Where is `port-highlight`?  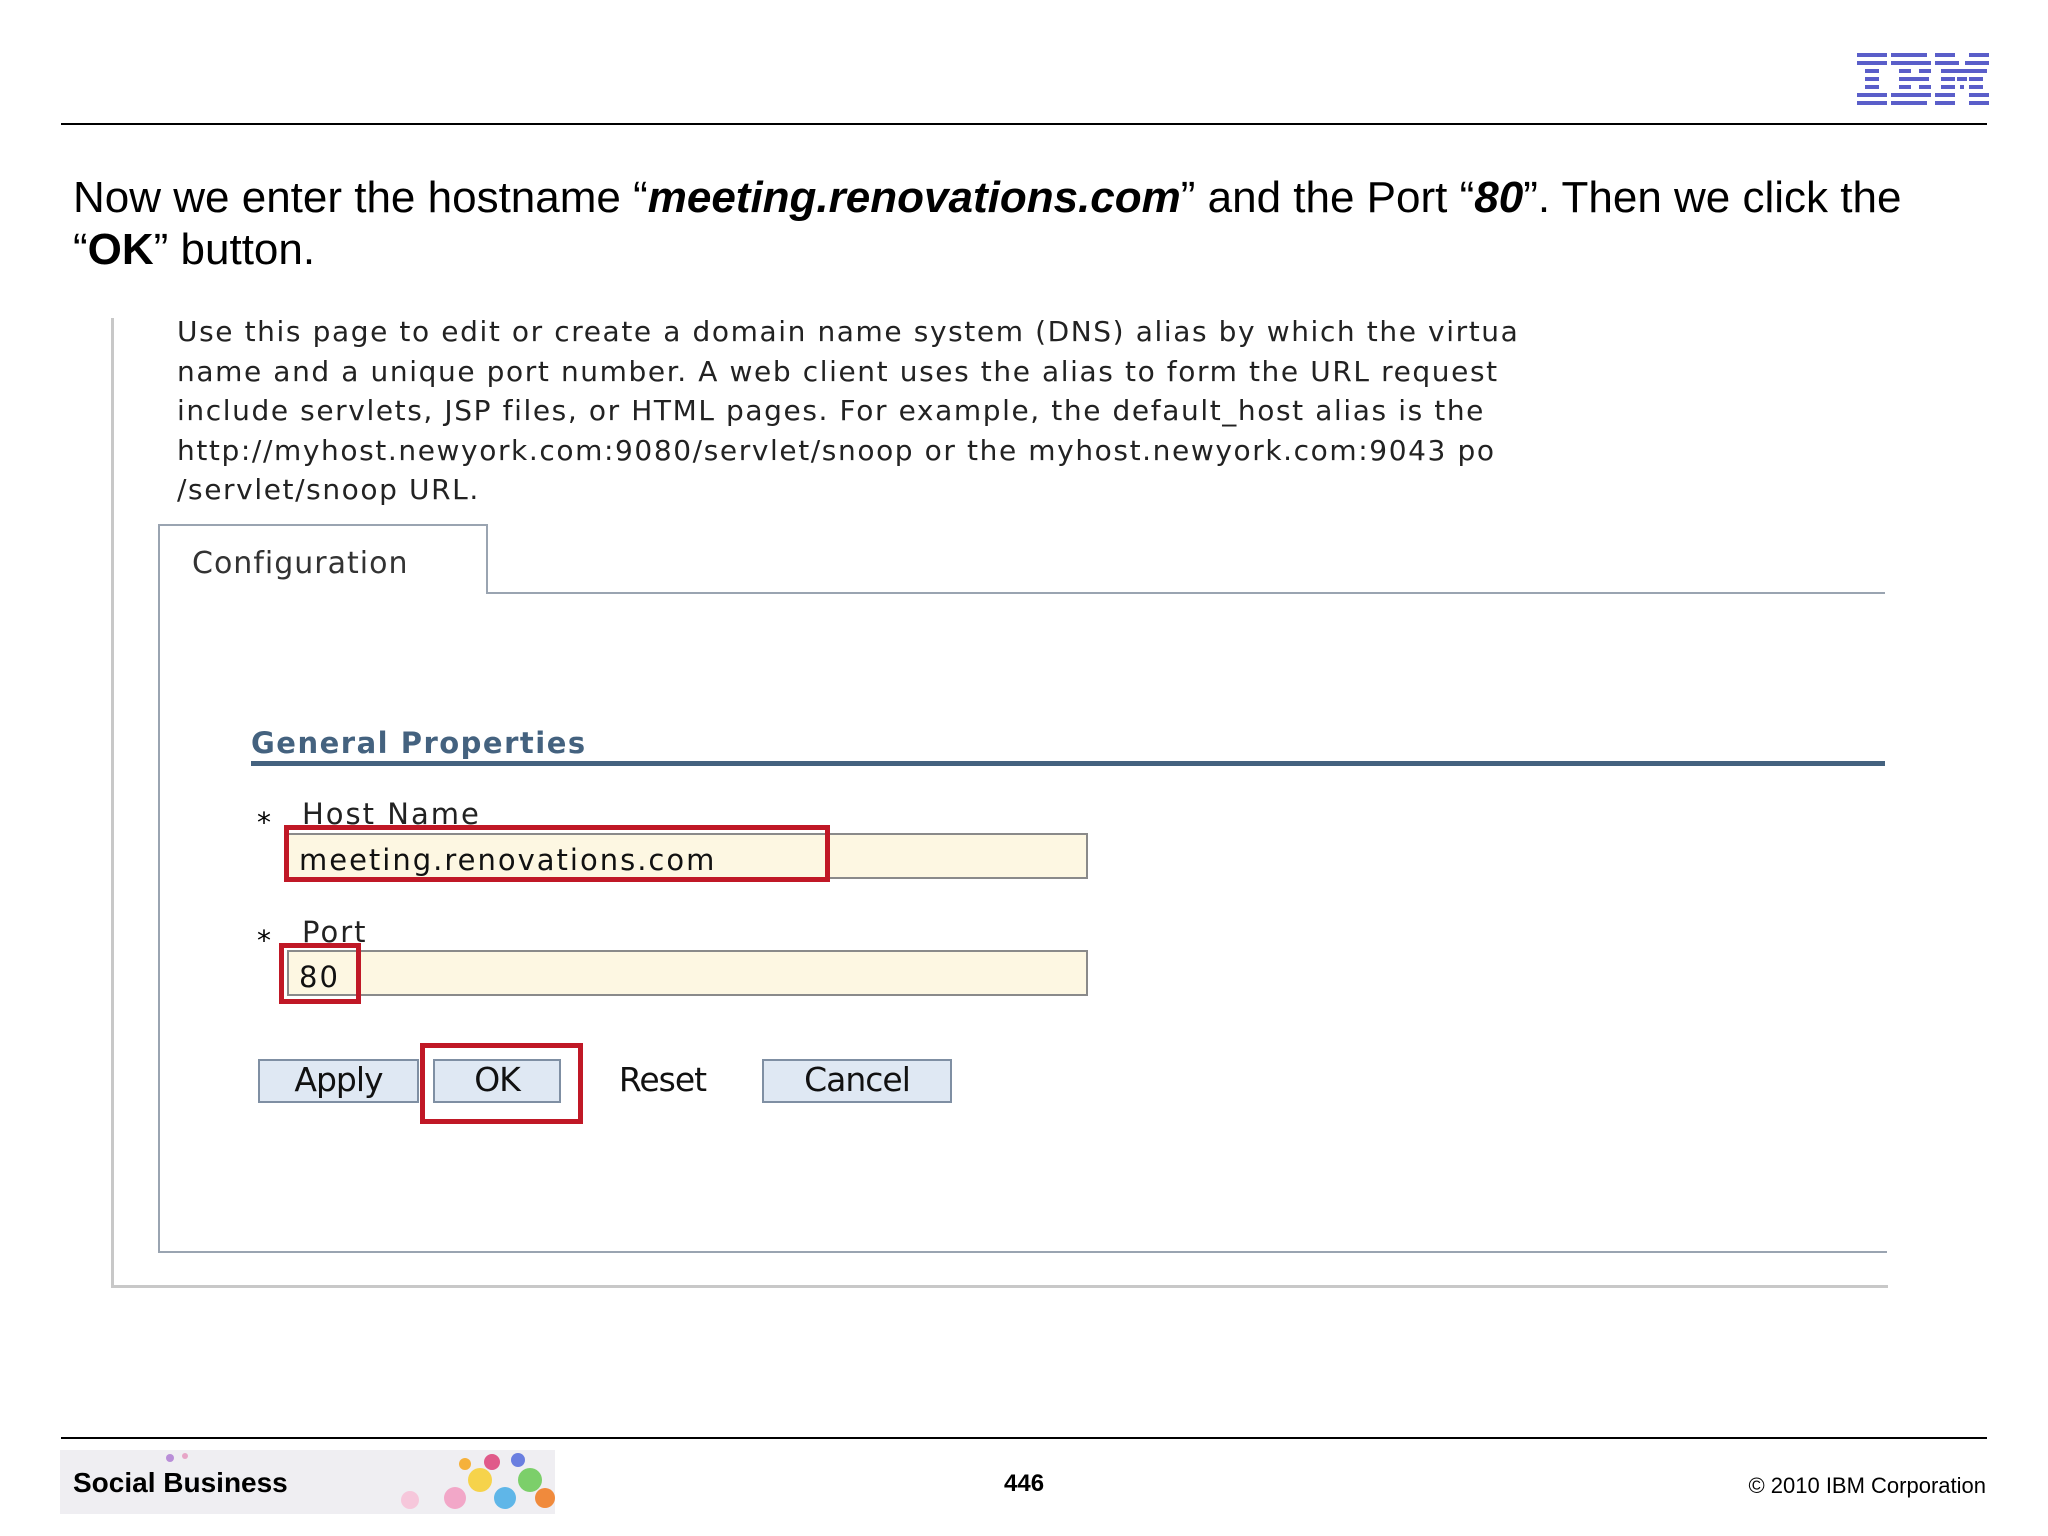
port-highlight is located at coordinates (320, 973).